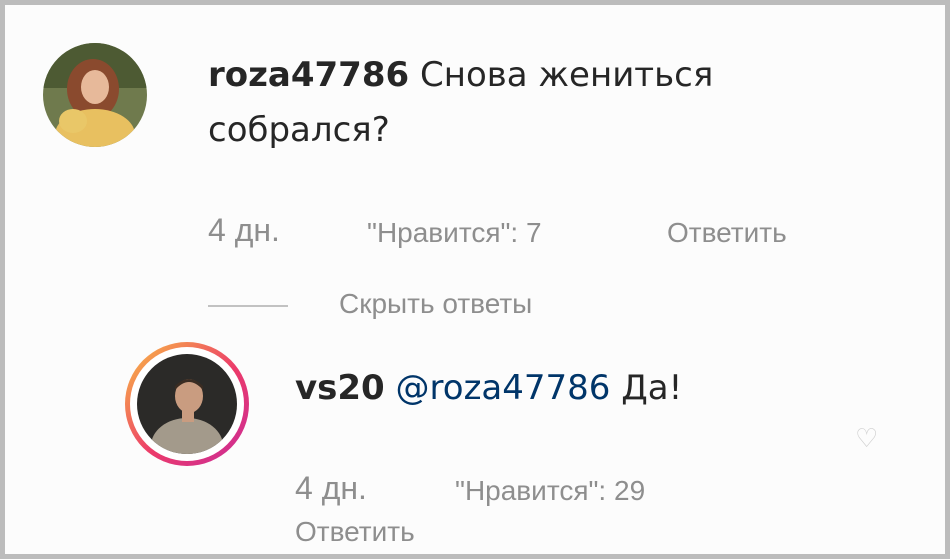 This screenshot has height=559, width=950. I want to click on comment-text-part-1: Снова жениться, so click(566, 75).